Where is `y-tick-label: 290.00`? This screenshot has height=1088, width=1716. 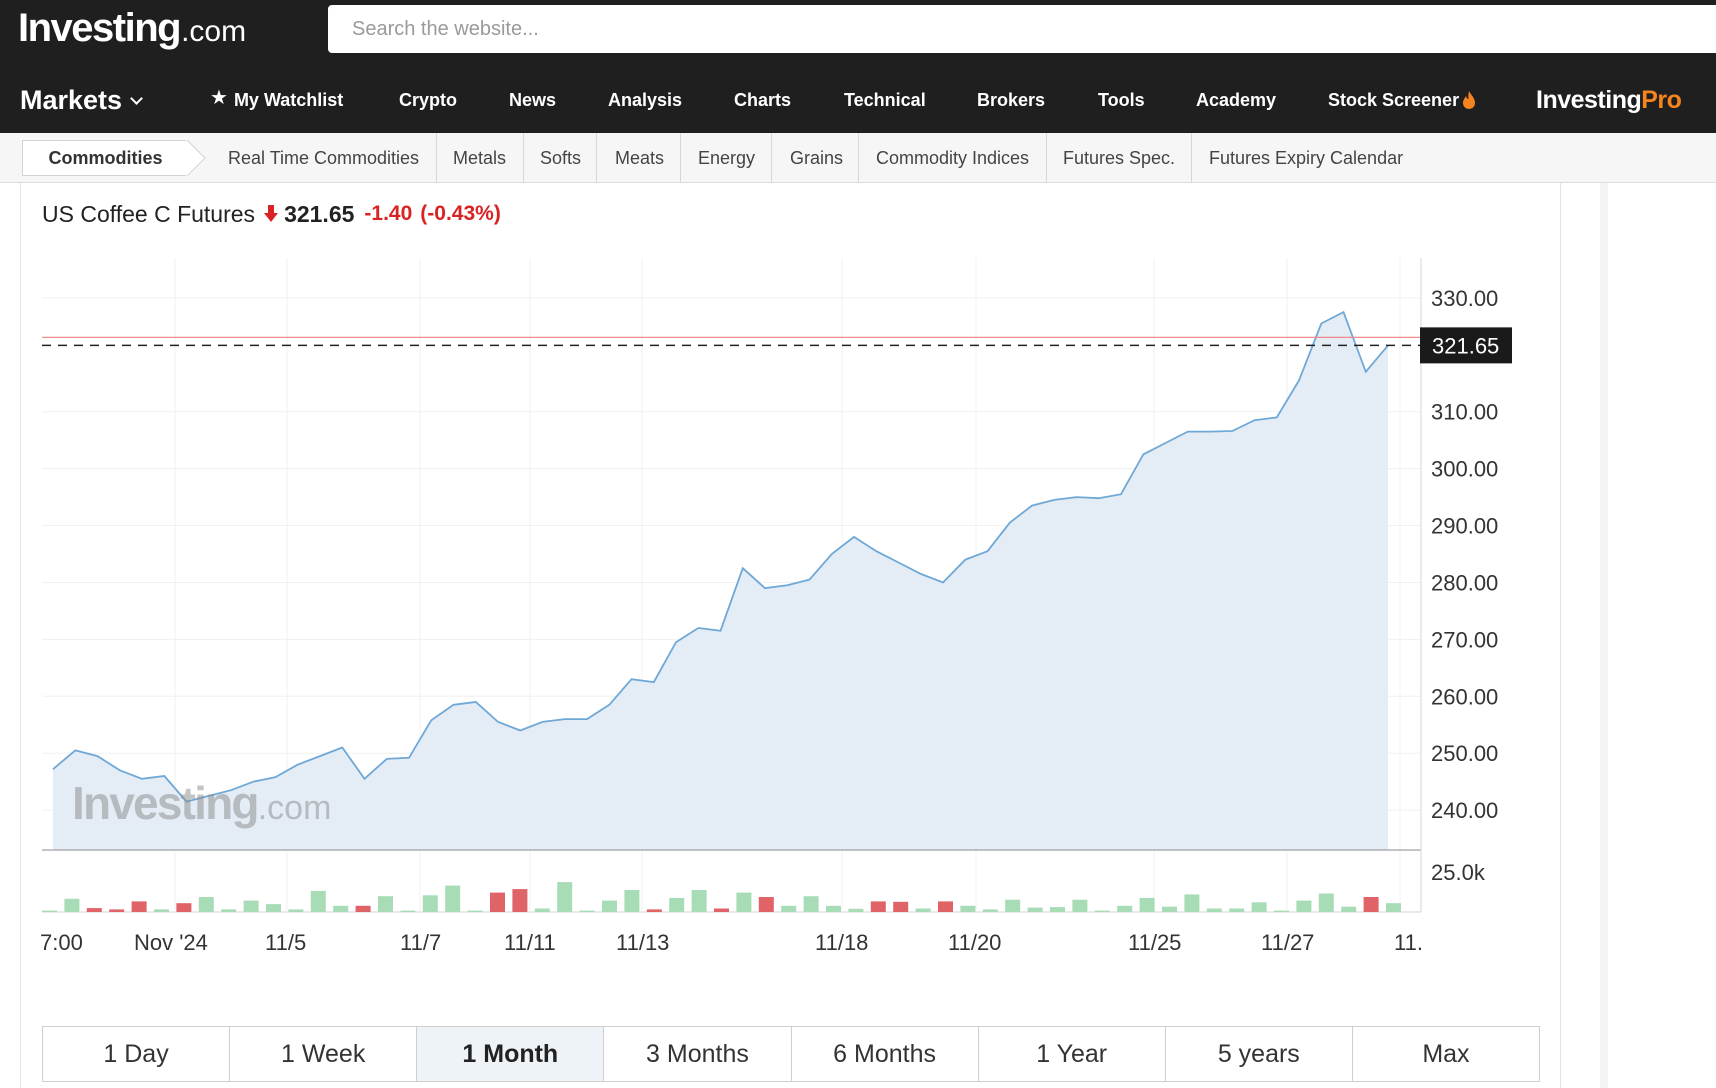 y-tick-label: 290.00 is located at coordinates (1464, 526).